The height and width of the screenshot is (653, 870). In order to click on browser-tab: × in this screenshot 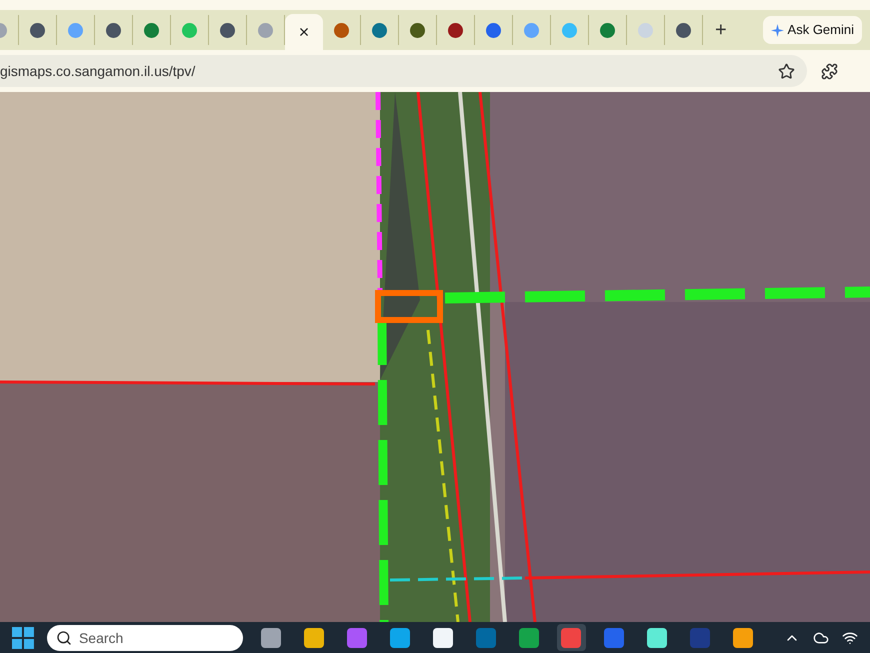, I will do `click(304, 32)`.